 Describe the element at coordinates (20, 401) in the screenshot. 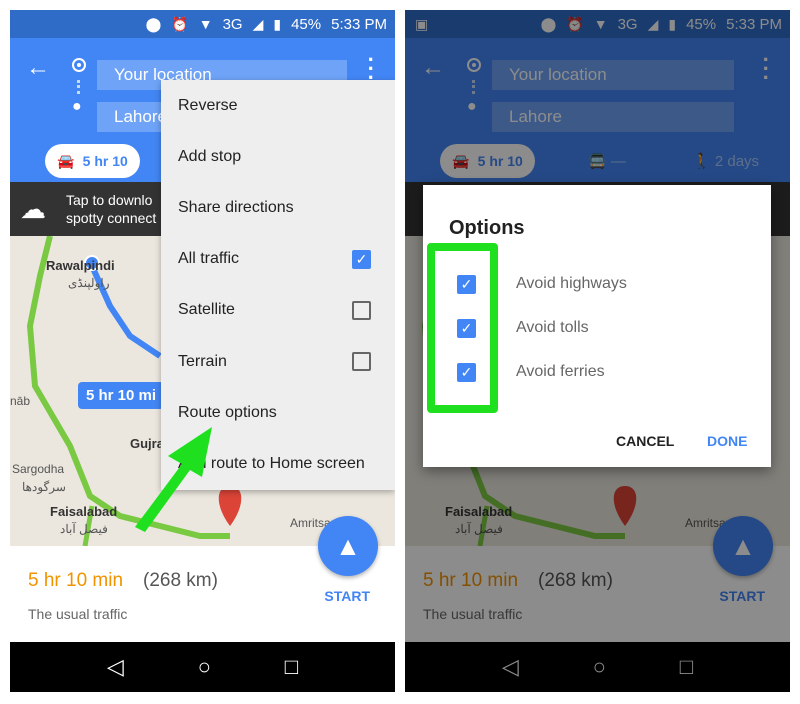

I see `map-label-nab: nāb` at that location.